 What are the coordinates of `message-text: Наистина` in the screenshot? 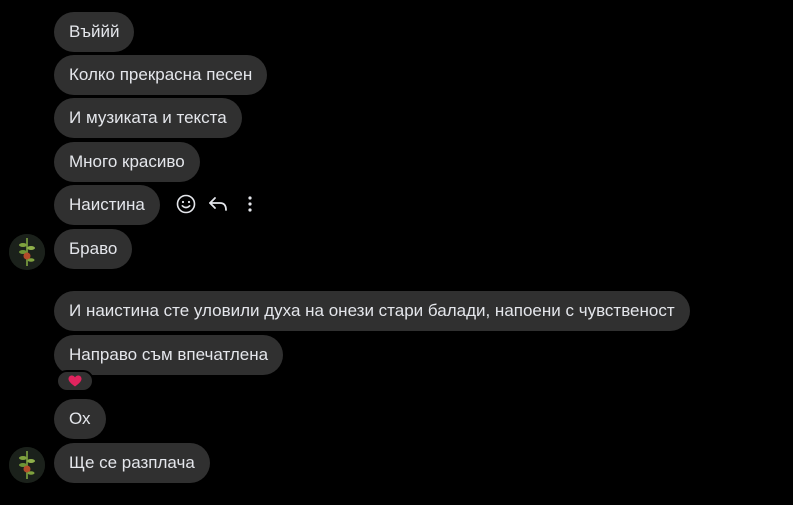 It's located at (107, 204).